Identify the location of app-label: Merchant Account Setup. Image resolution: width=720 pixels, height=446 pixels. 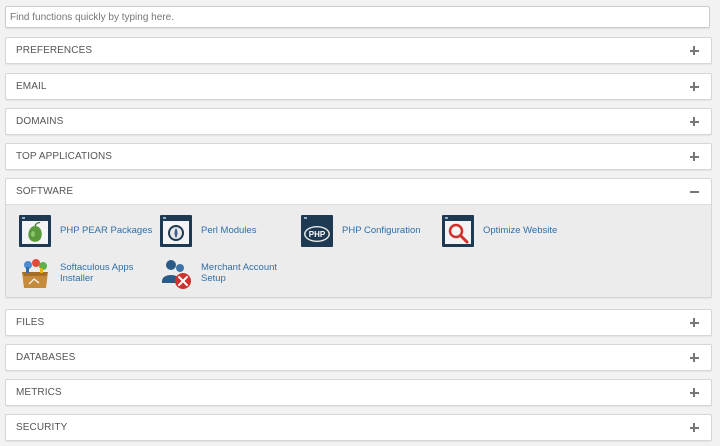
(239, 273).